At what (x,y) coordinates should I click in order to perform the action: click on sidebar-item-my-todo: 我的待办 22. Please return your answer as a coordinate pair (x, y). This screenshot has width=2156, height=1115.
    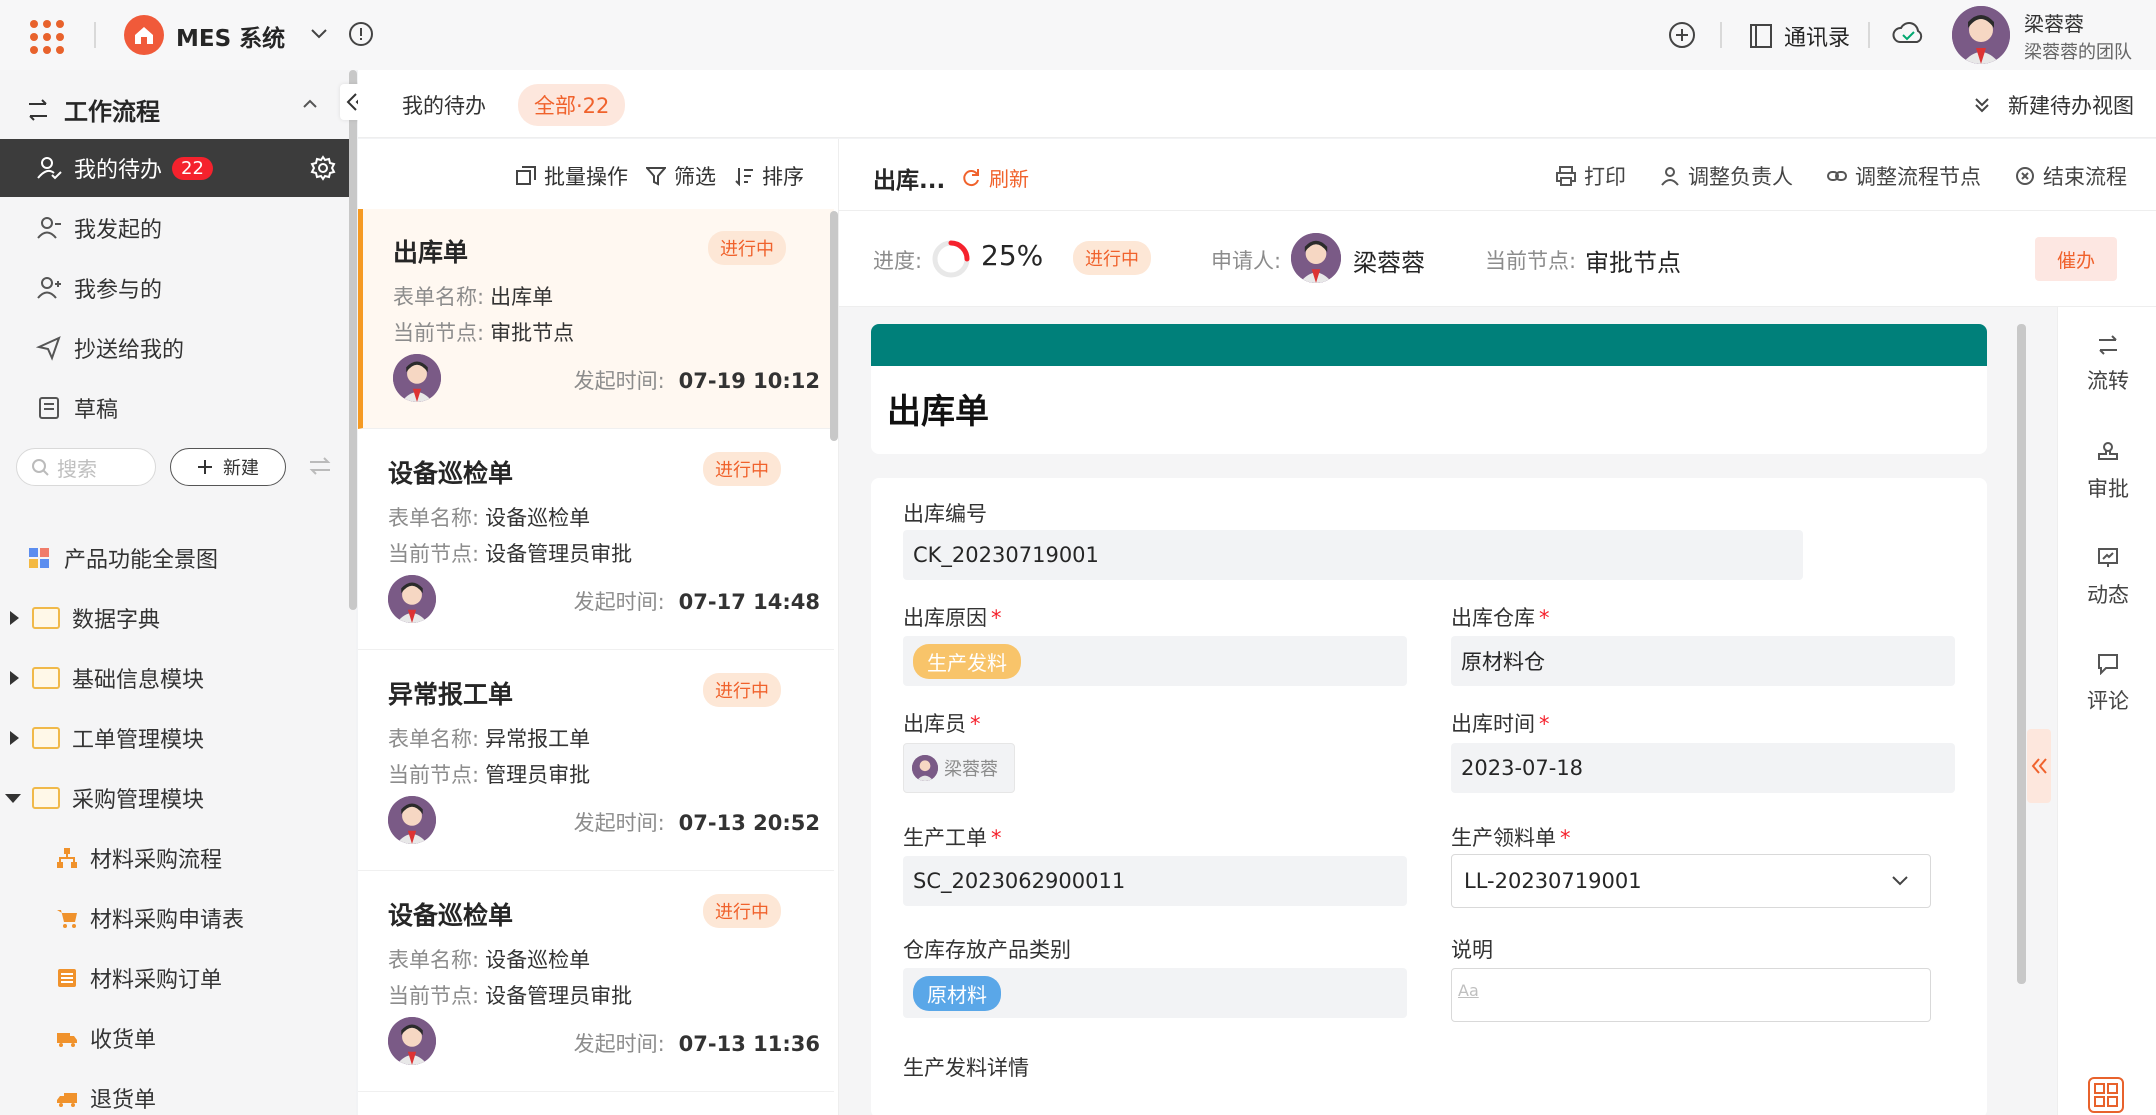
    Looking at the image, I should click on (175, 168).